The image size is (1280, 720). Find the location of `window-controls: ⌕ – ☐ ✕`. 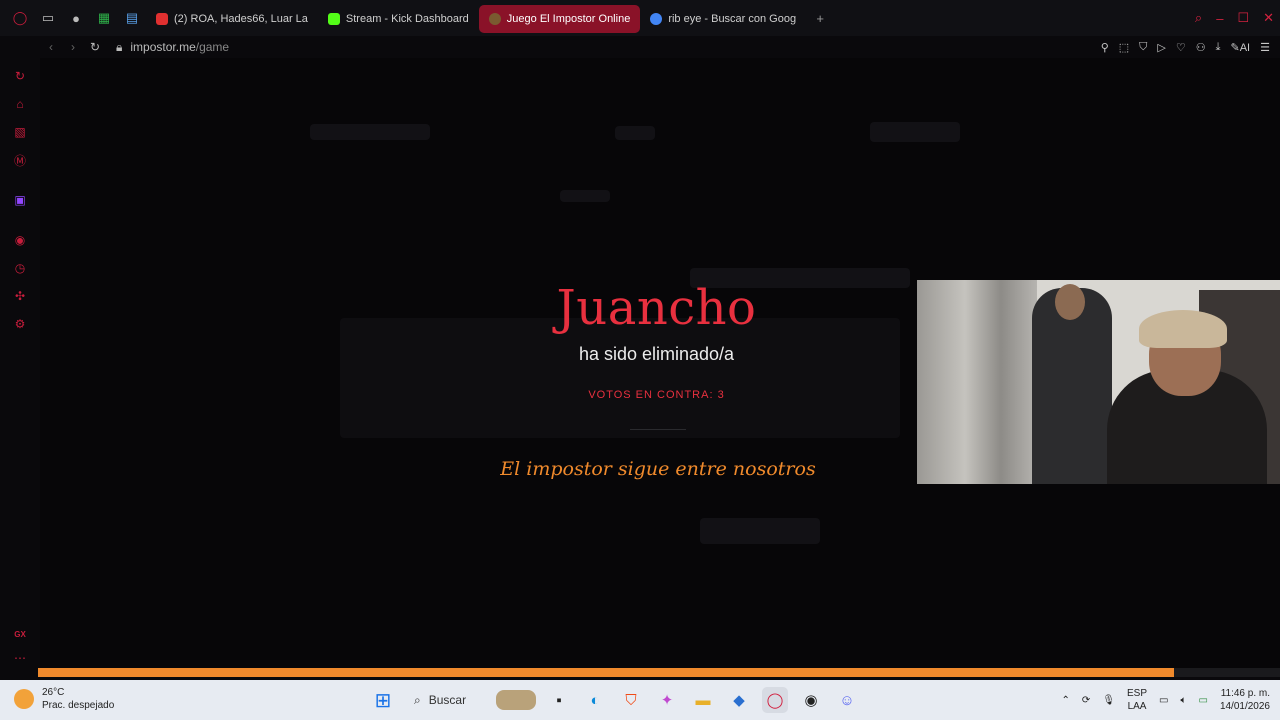

window-controls: ⌕ – ☐ ✕ is located at coordinates (1234, 18).